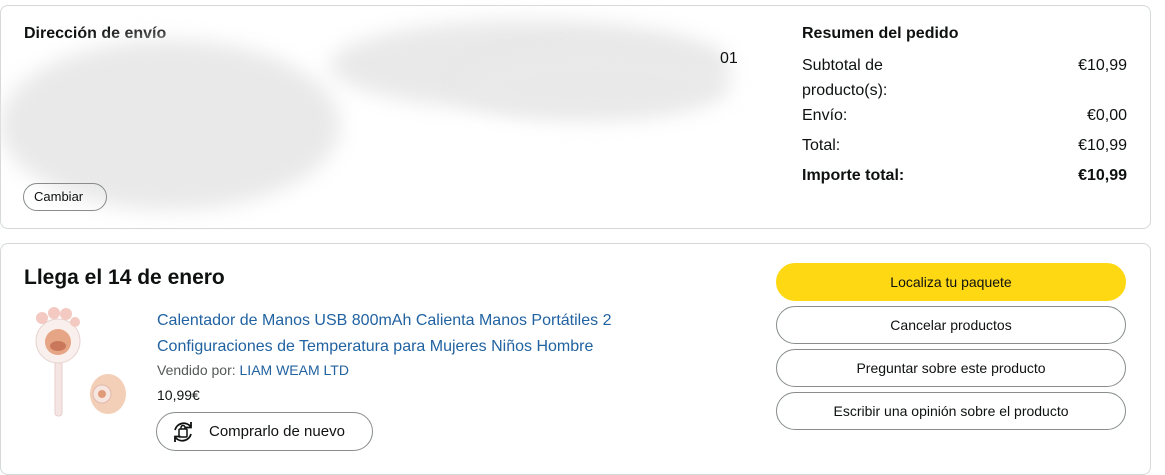 Image resolution: width=1165 pixels, height=475 pixels. Describe the element at coordinates (729, 58) in the screenshot. I see `address-fragment: 01` at that location.